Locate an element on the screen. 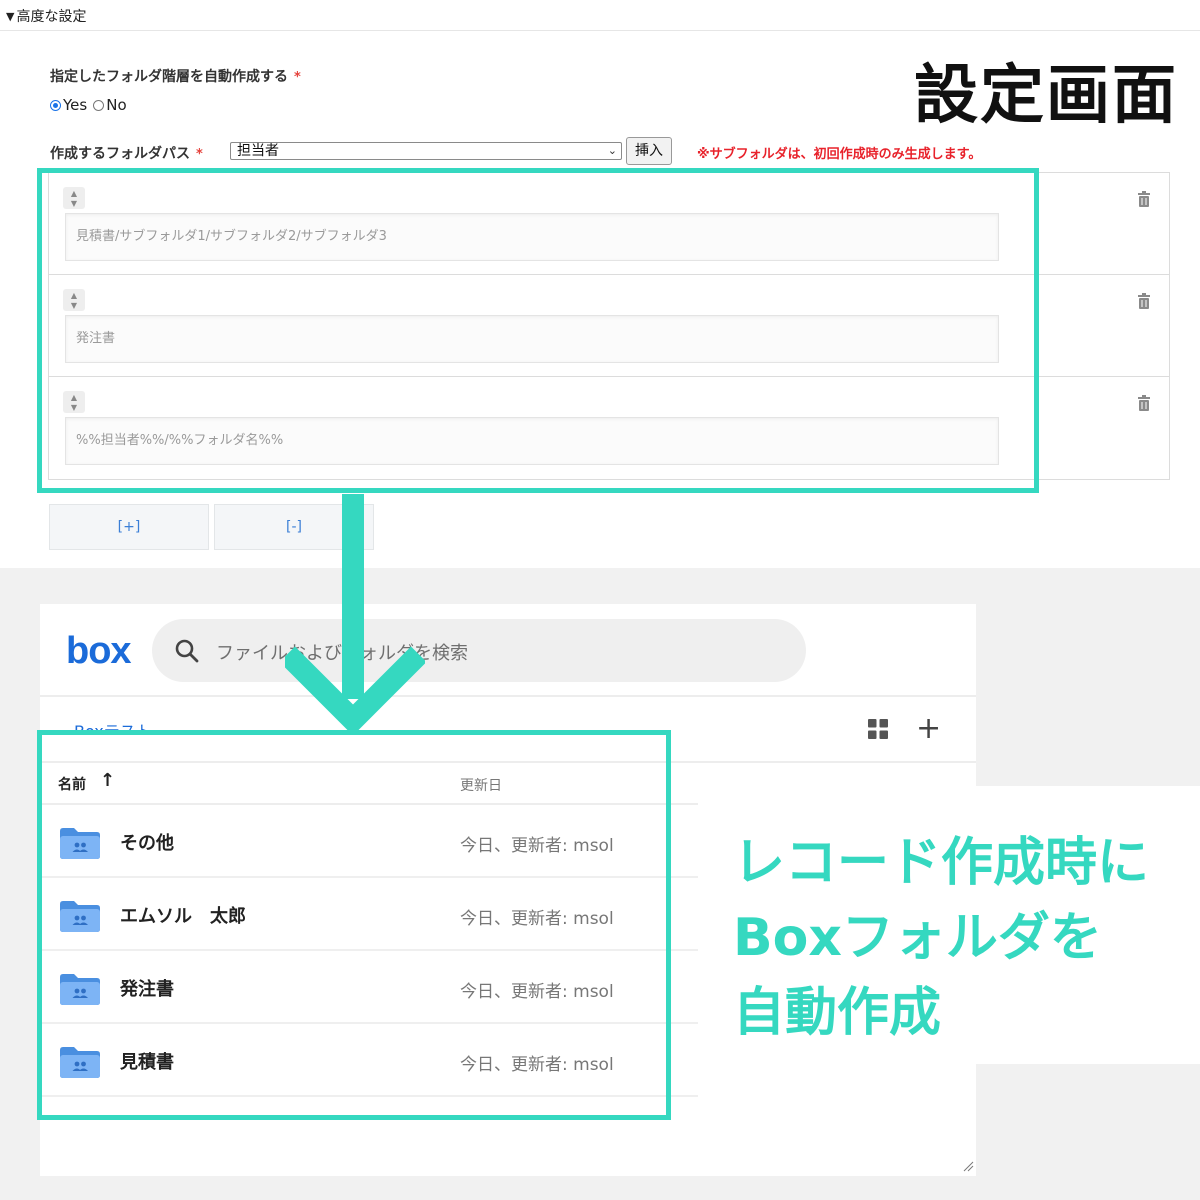 Image resolution: width=1200 pixels, height=1200 pixels. radio-yes is located at coordinates (55, 105).